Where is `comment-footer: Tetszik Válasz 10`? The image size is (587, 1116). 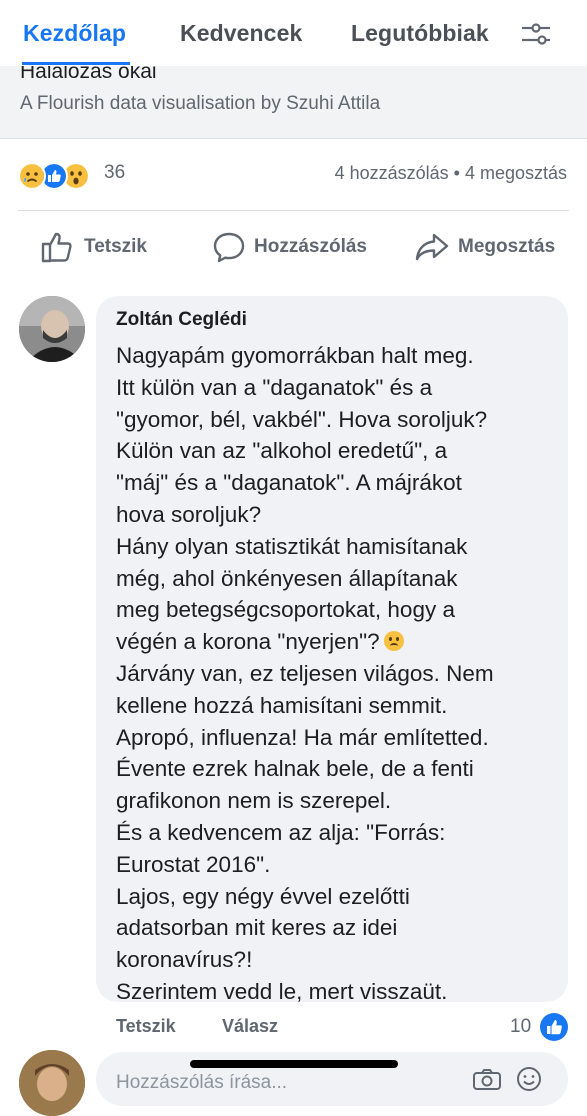
comment-footer: Tetszik Válasz 10 is located at coordinates (293, 1027).